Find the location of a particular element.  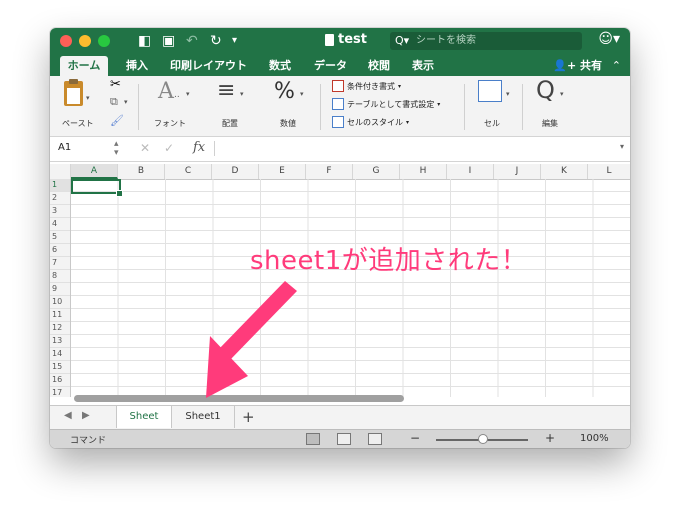

annotation-arrow is located at coordinates (251, 339).